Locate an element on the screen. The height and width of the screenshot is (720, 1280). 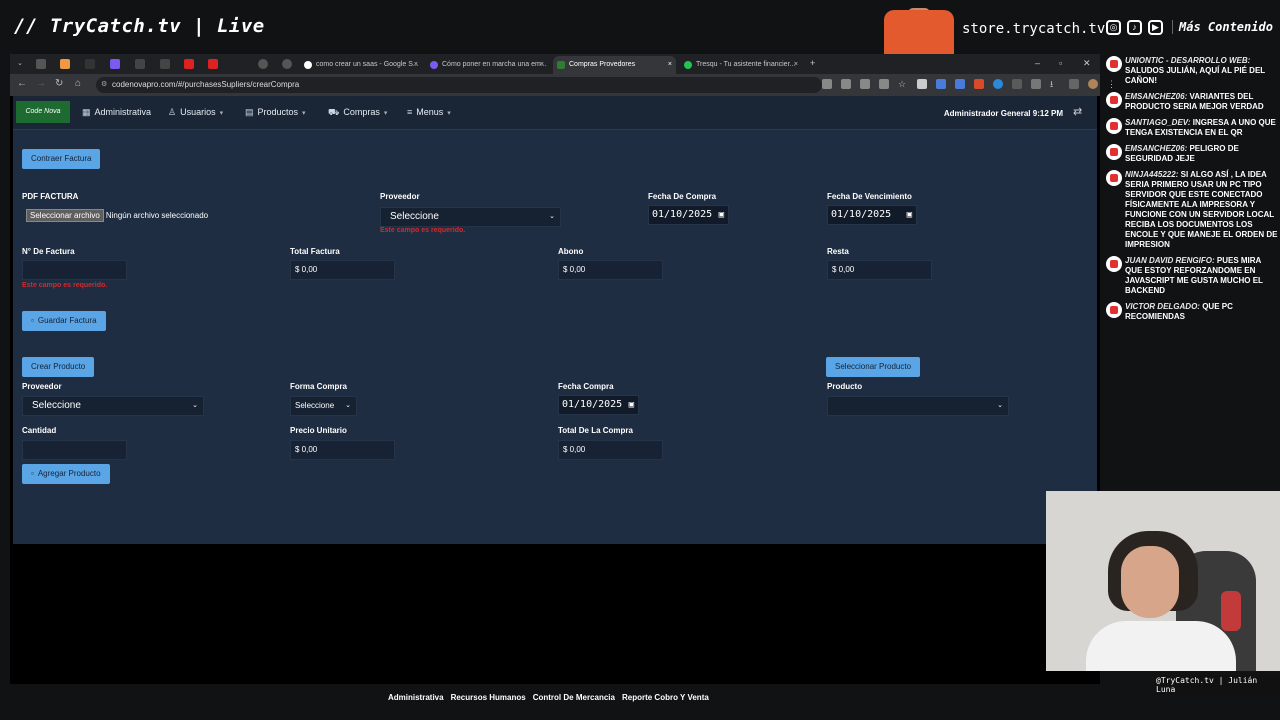
tab-company-article: Cómo poner en marcha una em... × is located at coordinates (487, 65).